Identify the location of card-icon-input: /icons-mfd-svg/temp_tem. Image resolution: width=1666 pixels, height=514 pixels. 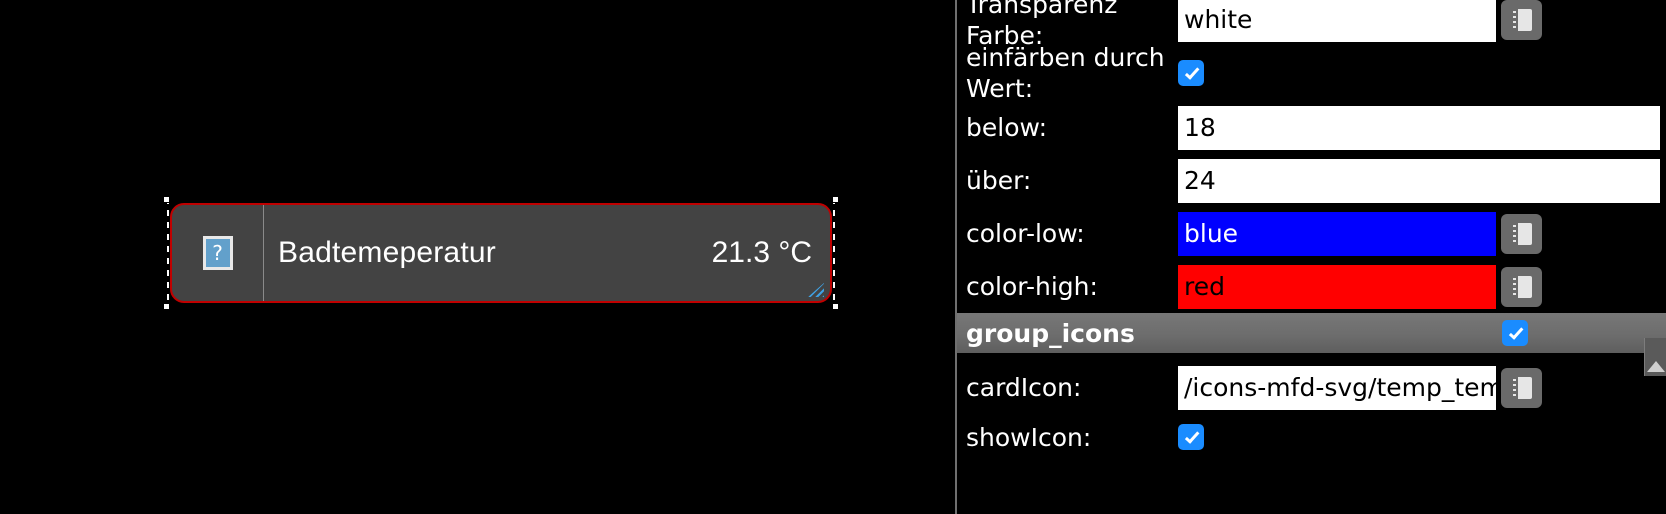
(1337, 387).